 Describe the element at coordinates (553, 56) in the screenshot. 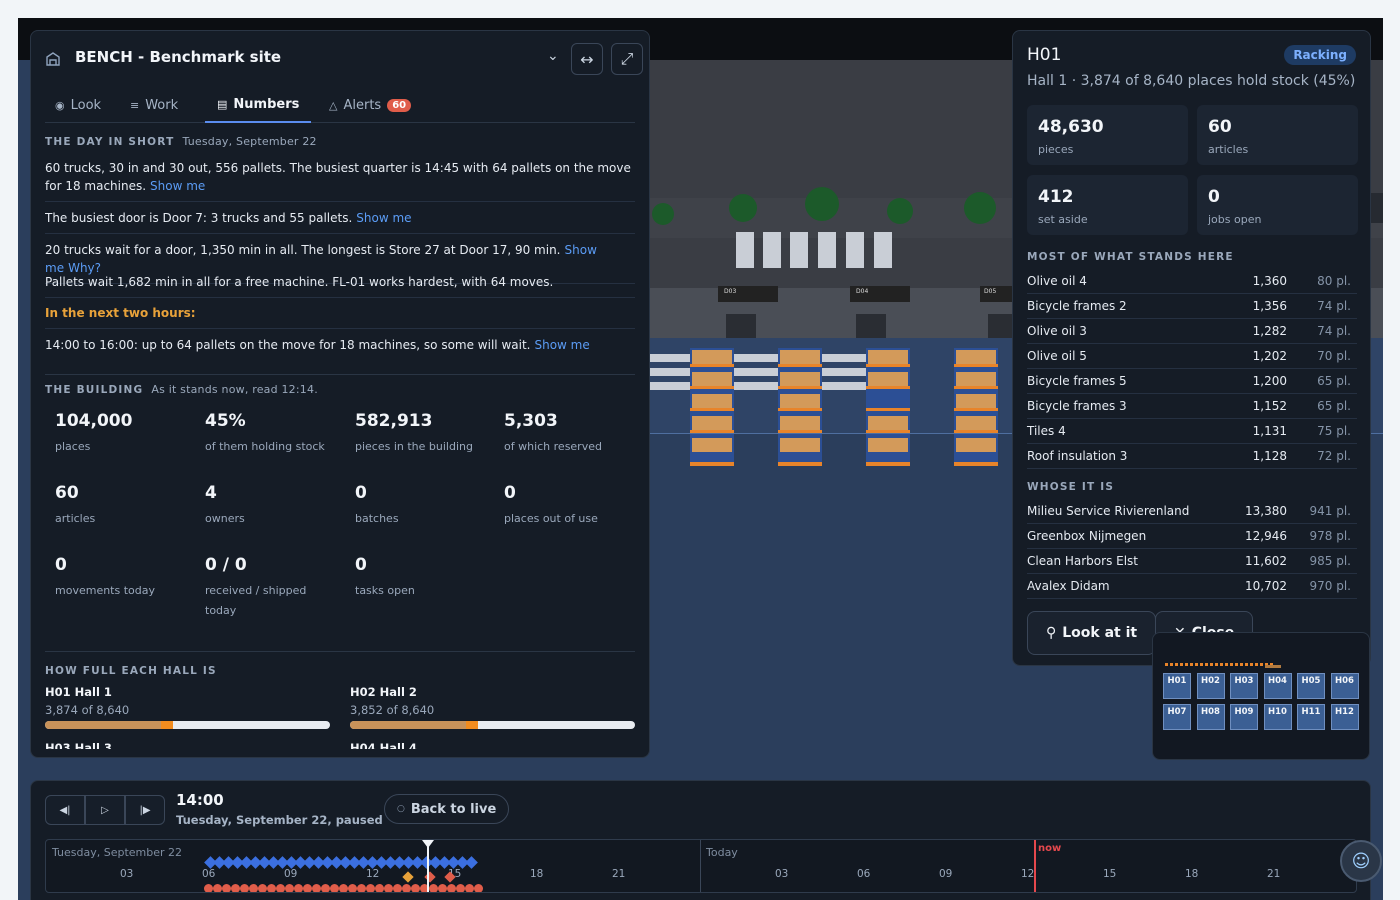

I see `site-dropdown-chevron-icon: ⌄` at that location.